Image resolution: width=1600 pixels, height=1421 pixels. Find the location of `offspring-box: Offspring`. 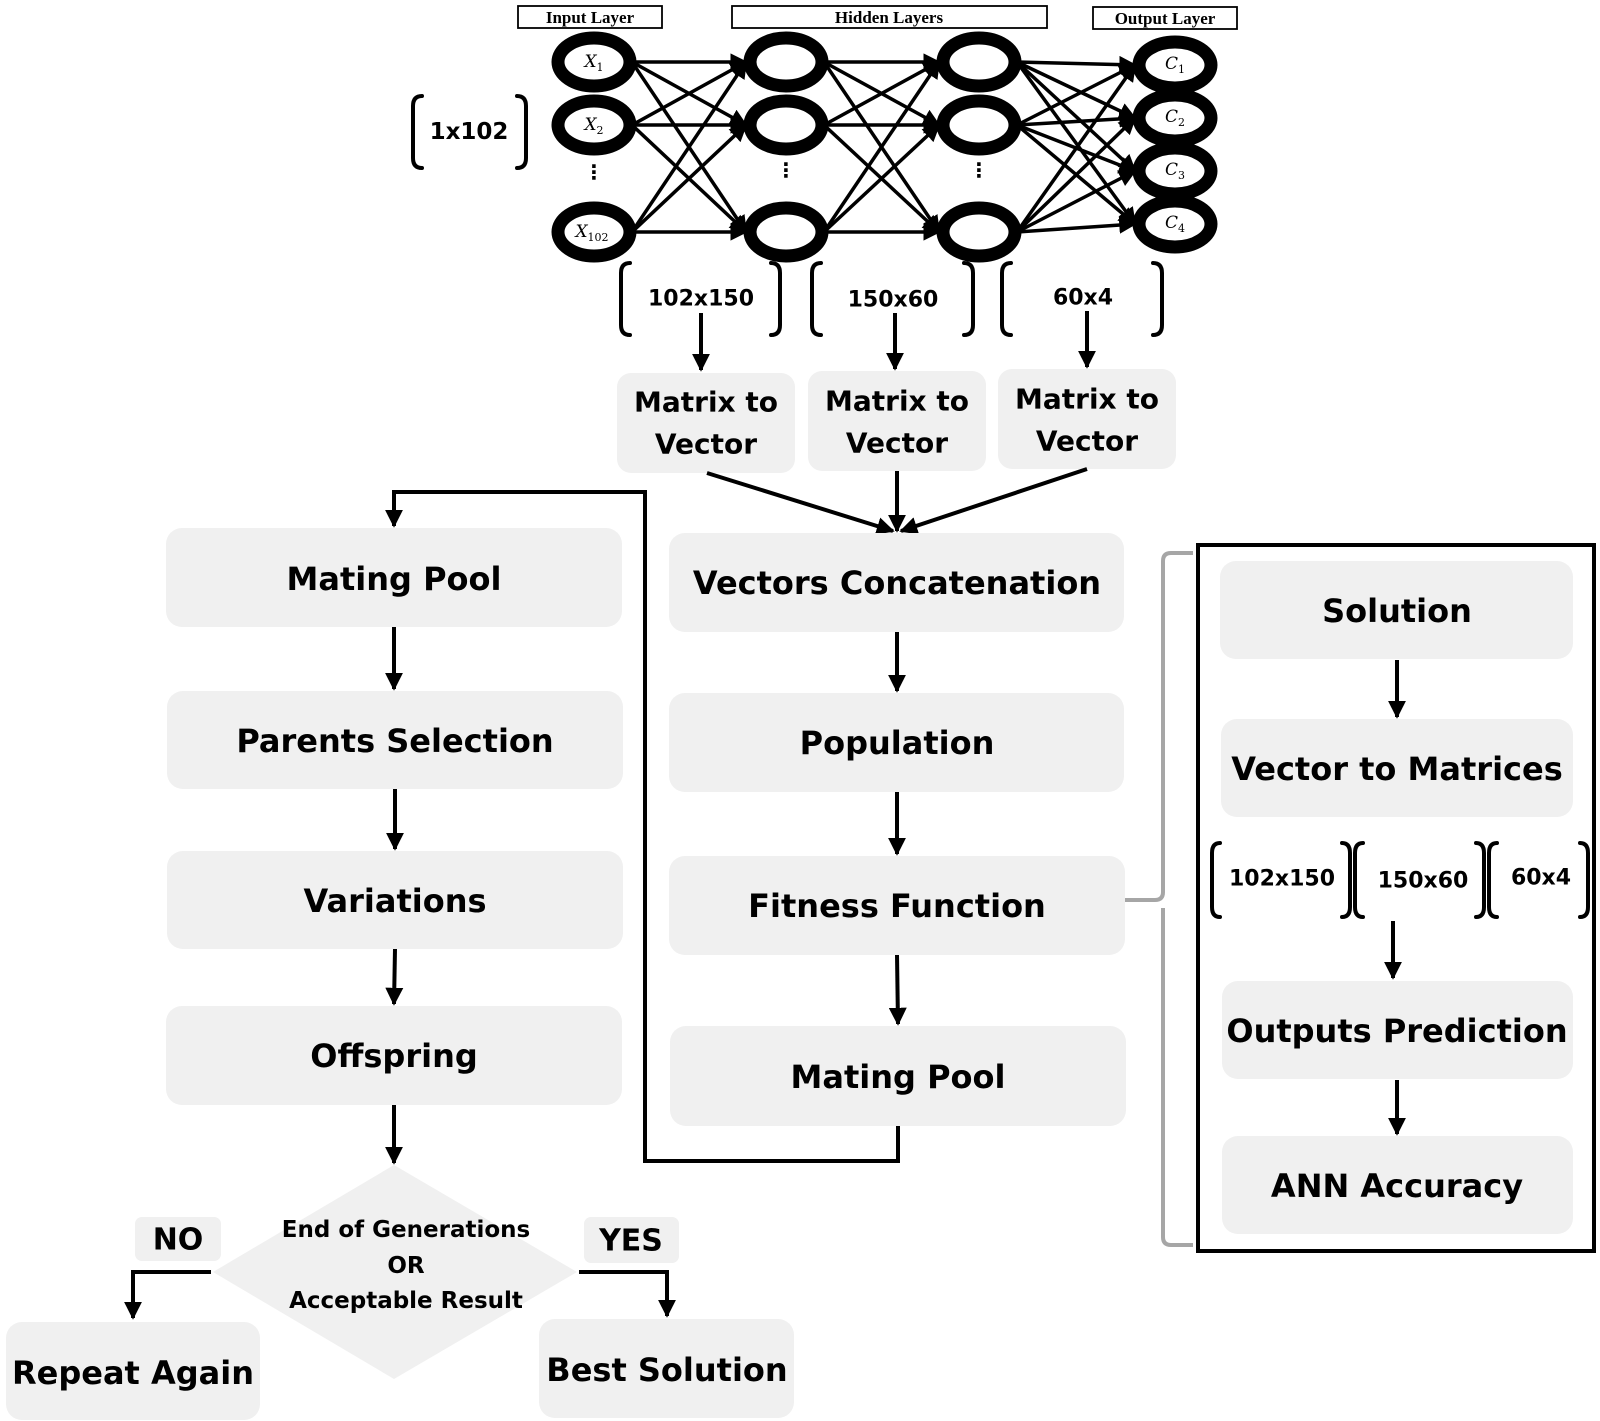

offspring-box: Offspring is located at coordinates (394, 1055).